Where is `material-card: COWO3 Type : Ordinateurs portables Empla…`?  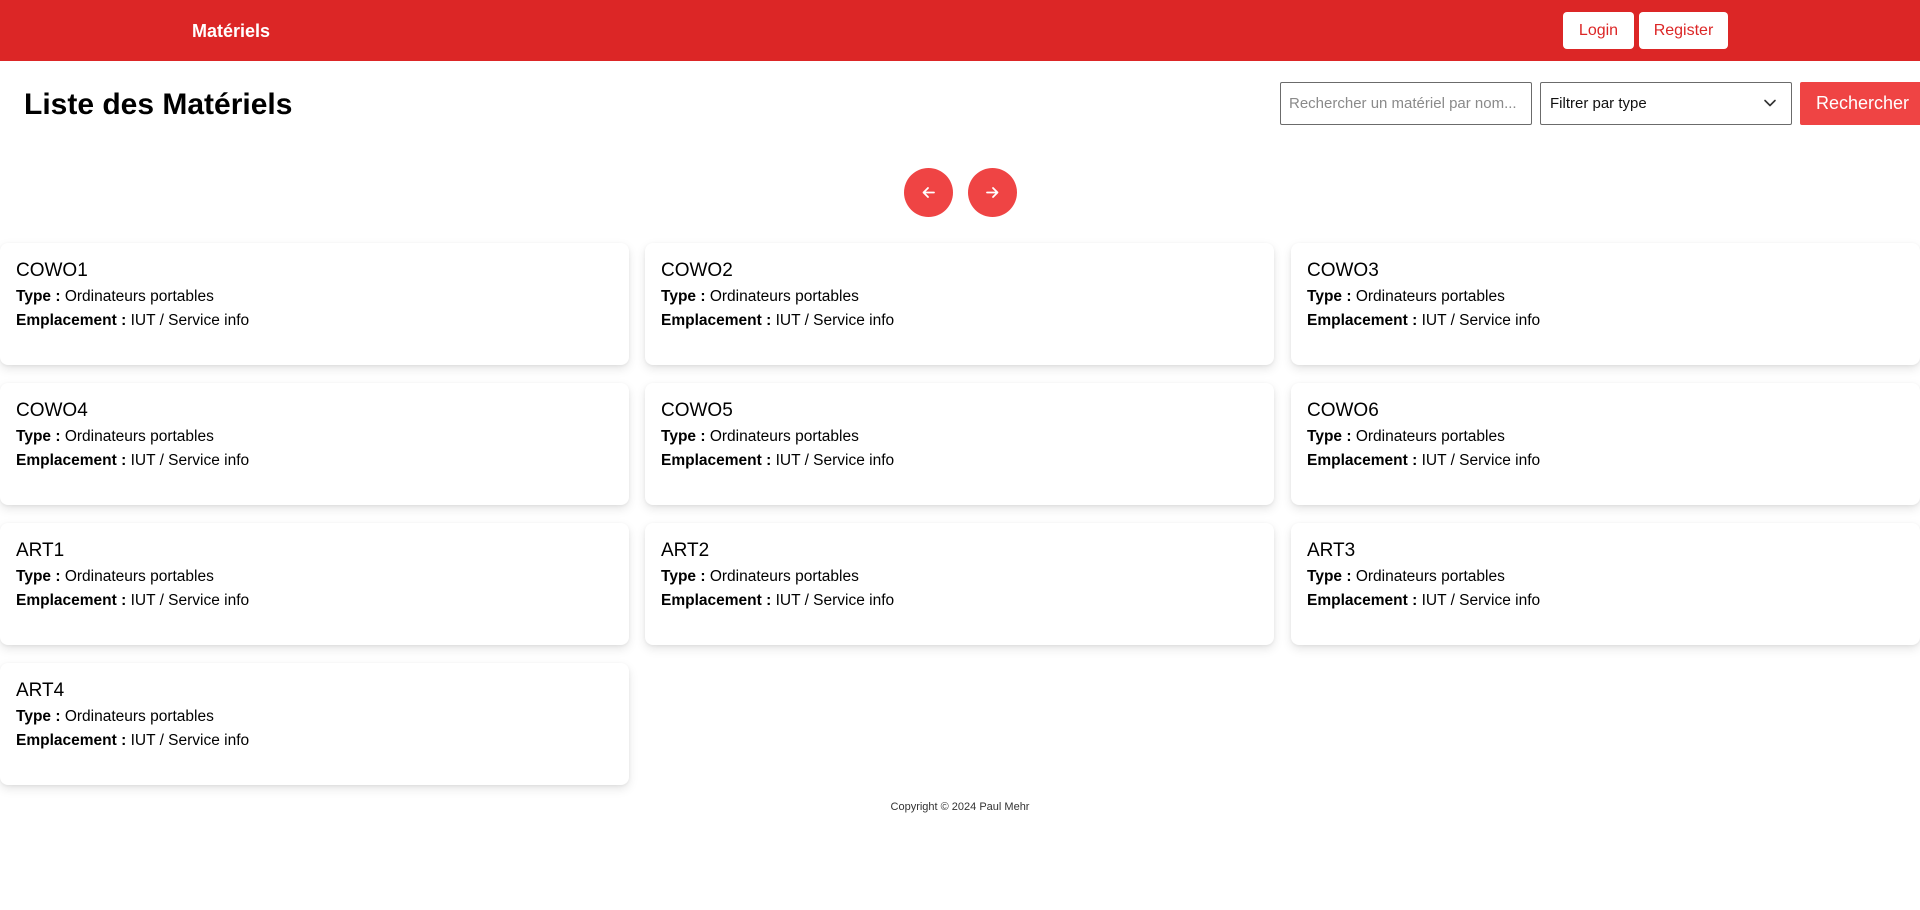 material-card: COWO3 Type : Ordinateurs portables Empla… is located at coordinates (1605, 304).